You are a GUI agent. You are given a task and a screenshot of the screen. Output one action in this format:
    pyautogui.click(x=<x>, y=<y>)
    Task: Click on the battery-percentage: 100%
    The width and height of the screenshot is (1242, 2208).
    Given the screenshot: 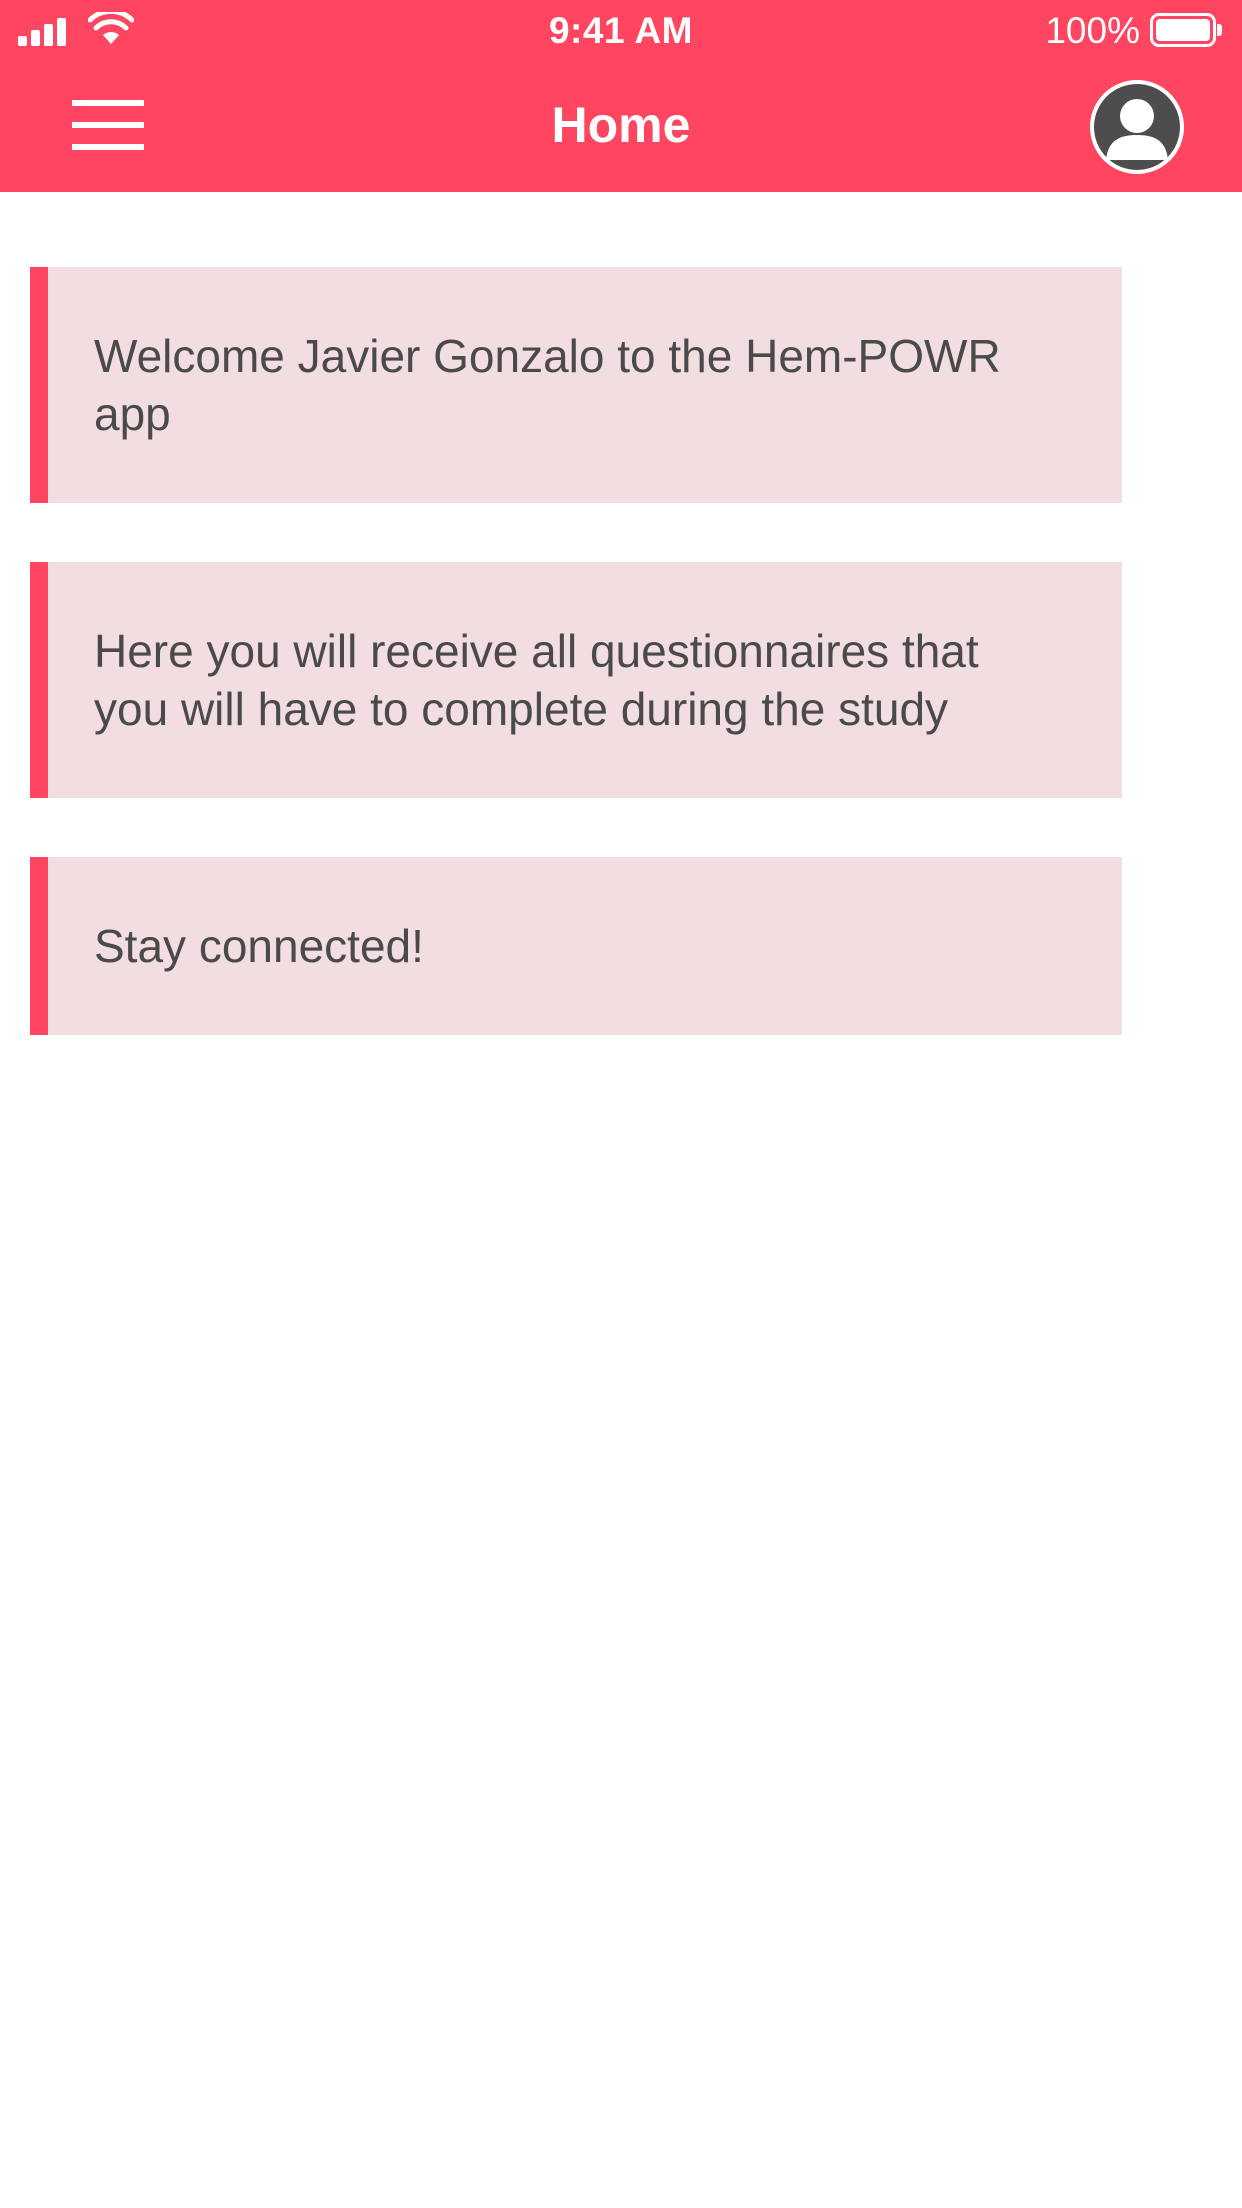 What is the action you would take?
    pyautogui.click(x=1092, y=30)
    